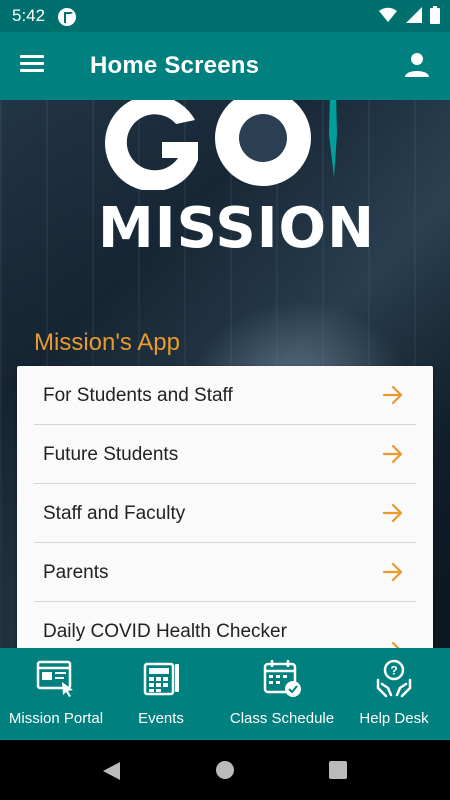  Describe the element at coordinates (114, 513) in the screenshot. I see `list-item-label: Staff and Faculty` at that location.